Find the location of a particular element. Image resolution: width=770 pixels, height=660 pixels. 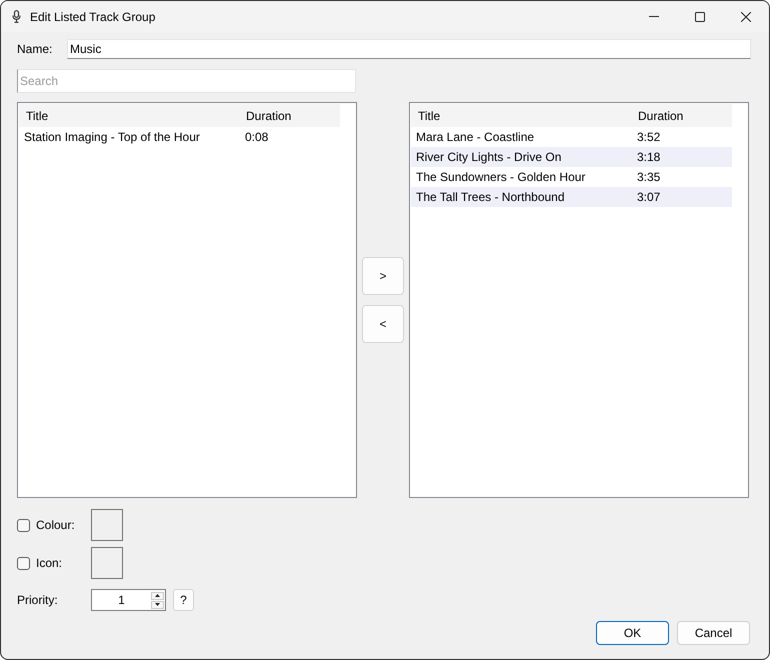

table-cell-text: The Sundowners - Golden Hour is located at coordinates (500, 177).